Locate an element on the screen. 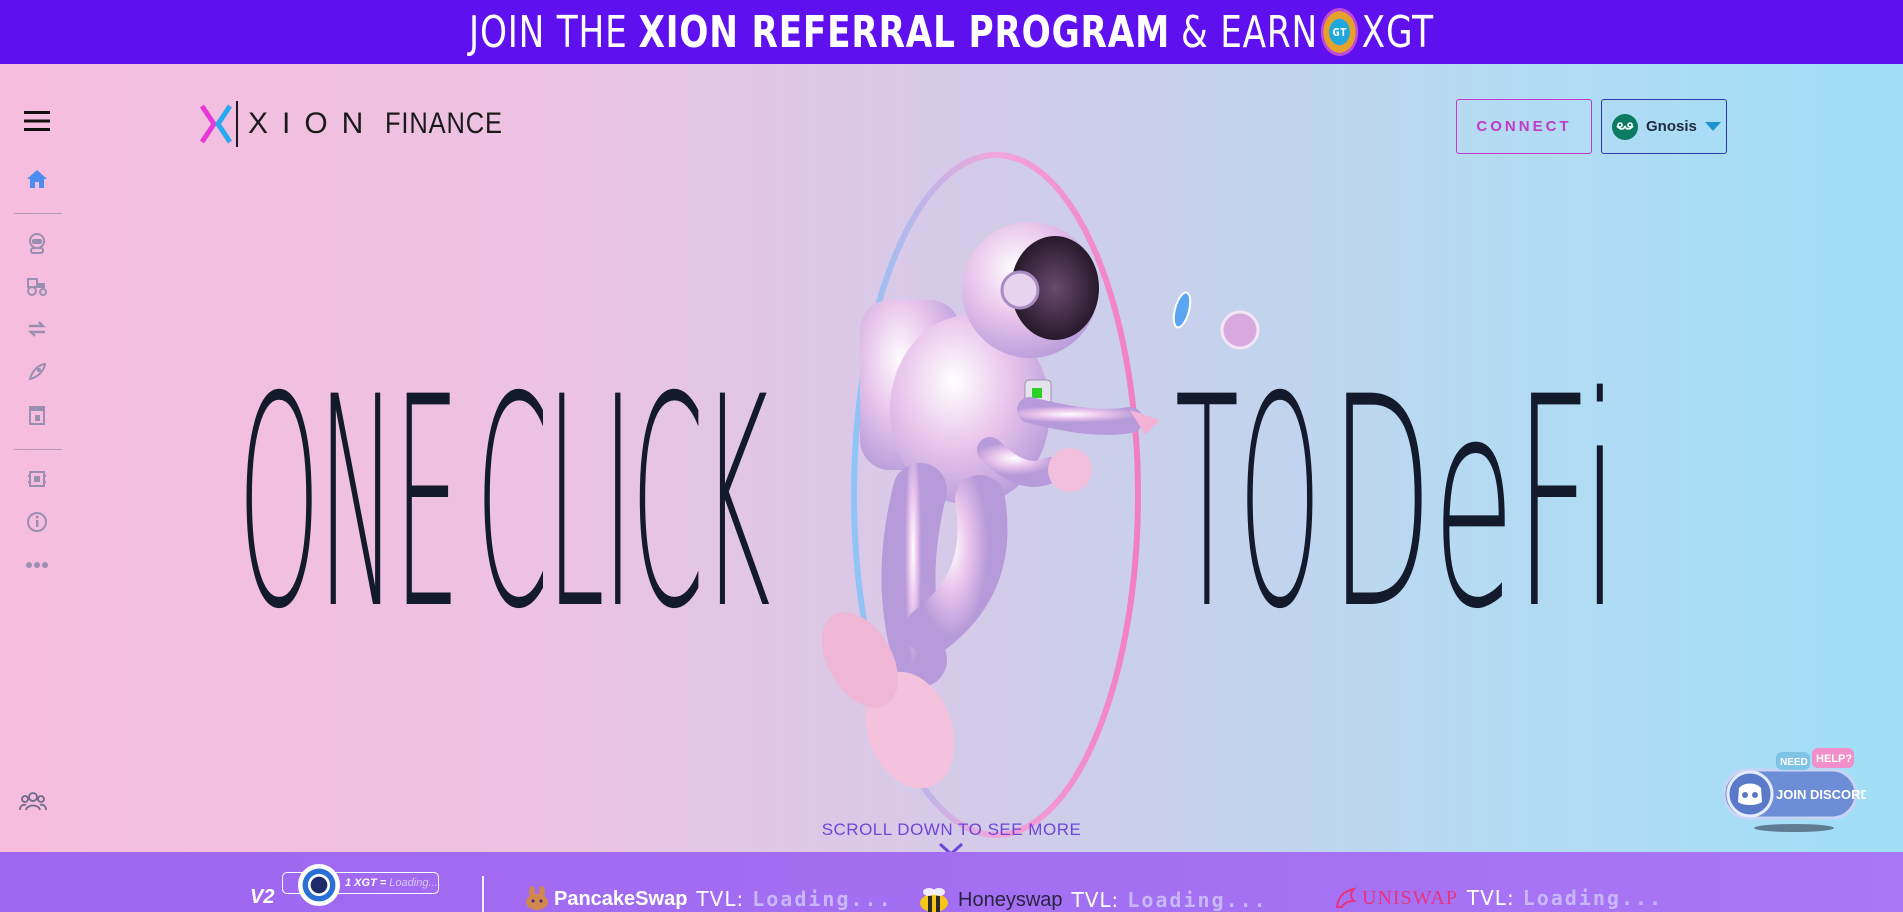 The image size is (1903, 912). hero-word-to: TO is located at coordinates (1248, 504).